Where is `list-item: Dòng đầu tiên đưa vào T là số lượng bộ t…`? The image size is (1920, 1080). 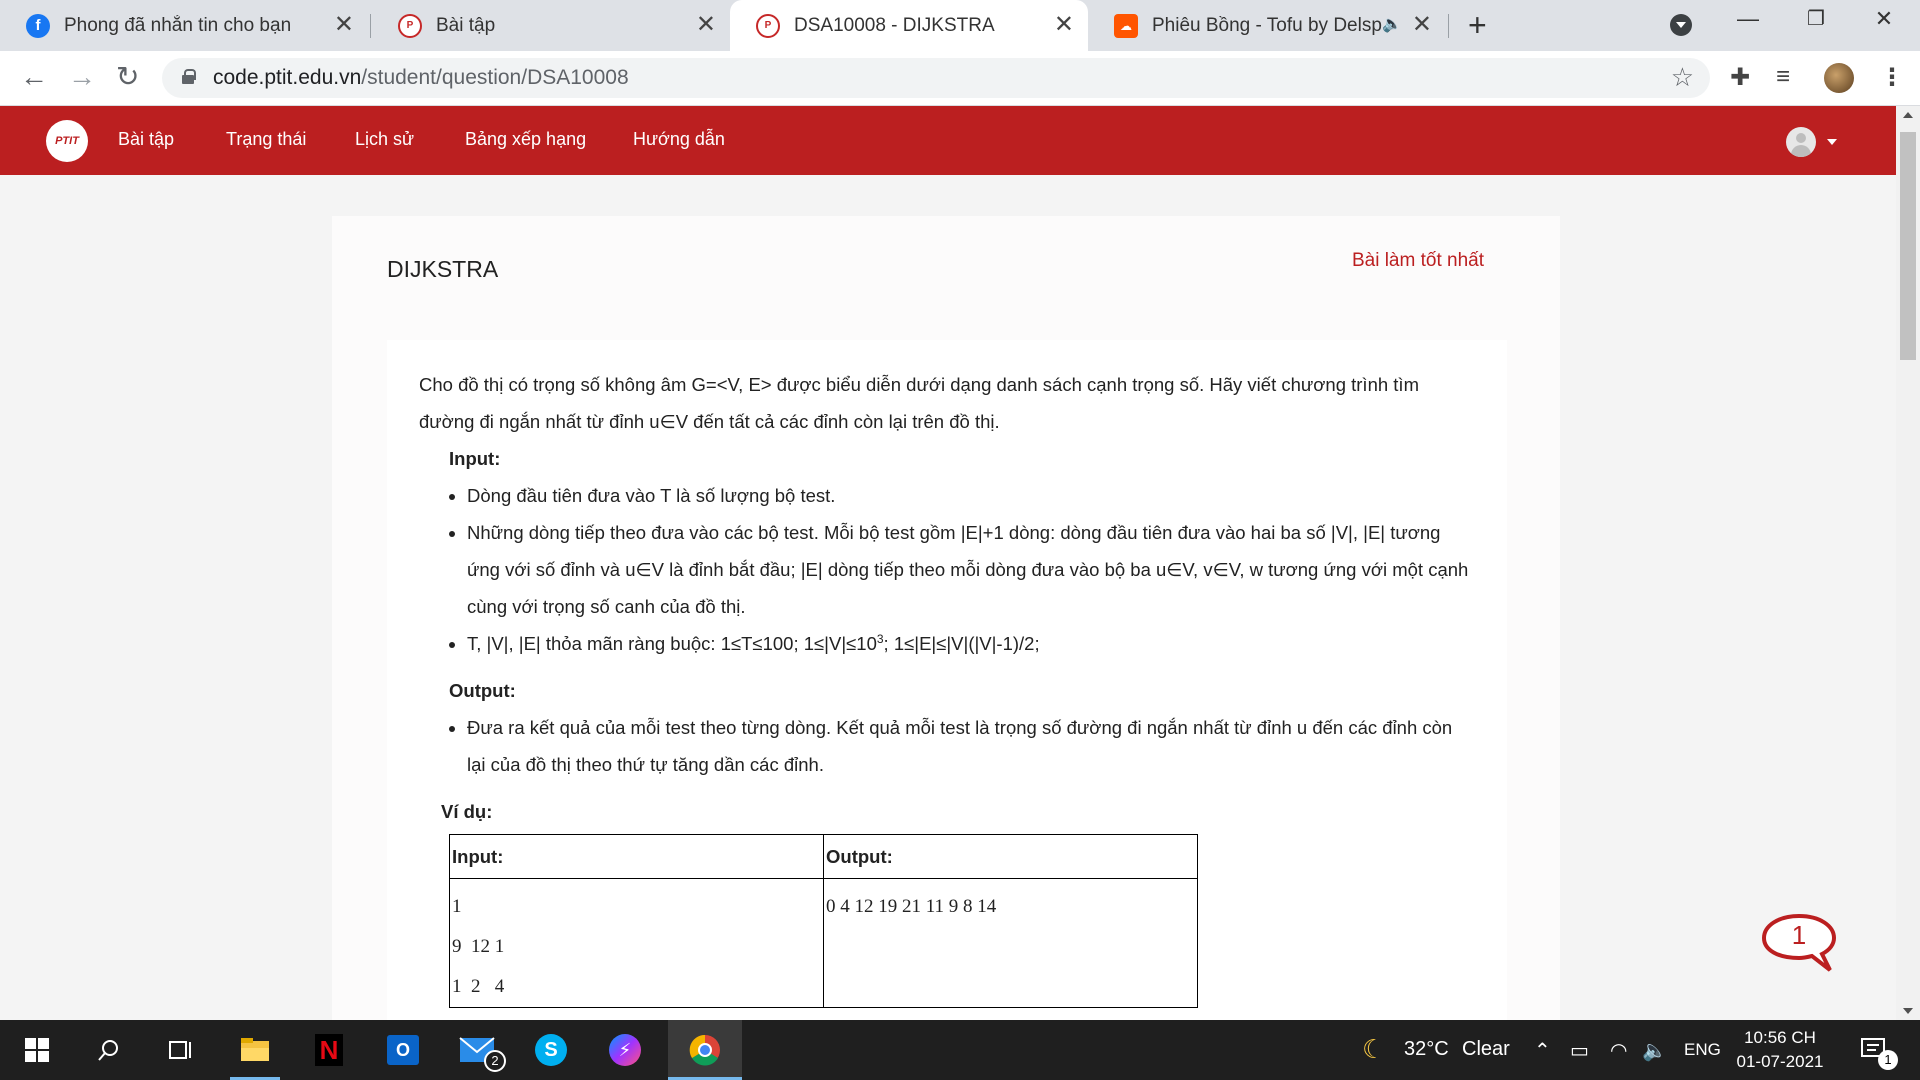
list-item: Dòng đầu tiên đưa vào T là số lượng bộ t… is located at coordinates (971, 495).